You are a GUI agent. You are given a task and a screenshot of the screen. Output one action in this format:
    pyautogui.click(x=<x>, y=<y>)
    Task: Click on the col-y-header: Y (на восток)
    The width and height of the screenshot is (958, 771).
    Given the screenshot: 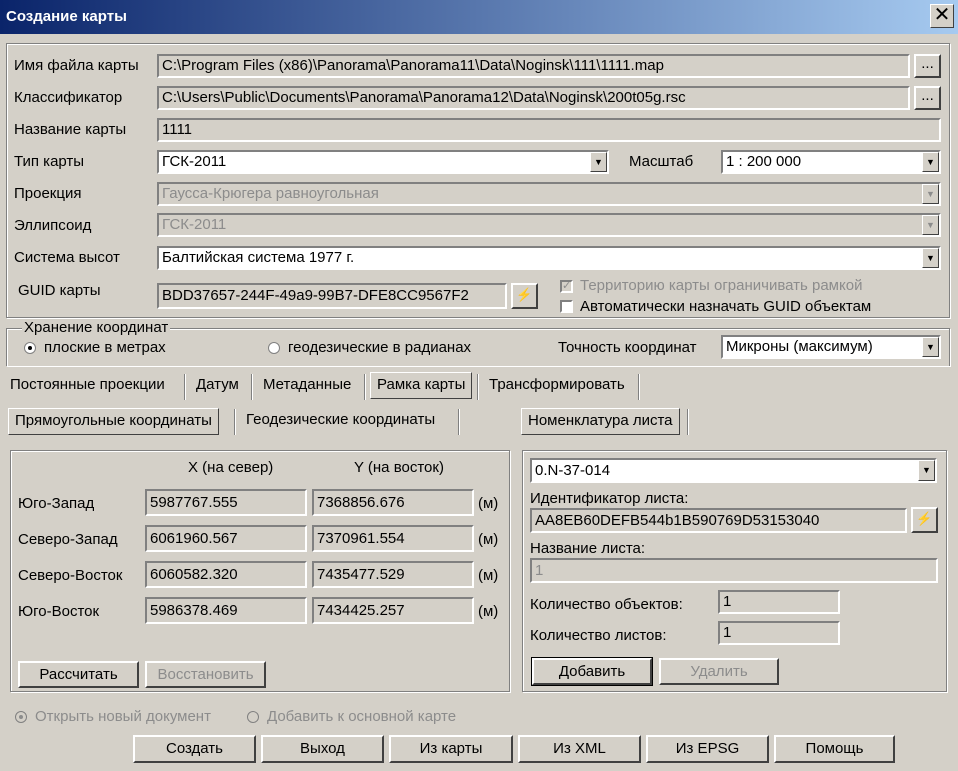 What is the action you would take?
    pyautogui.click(x=399, y=467)
    